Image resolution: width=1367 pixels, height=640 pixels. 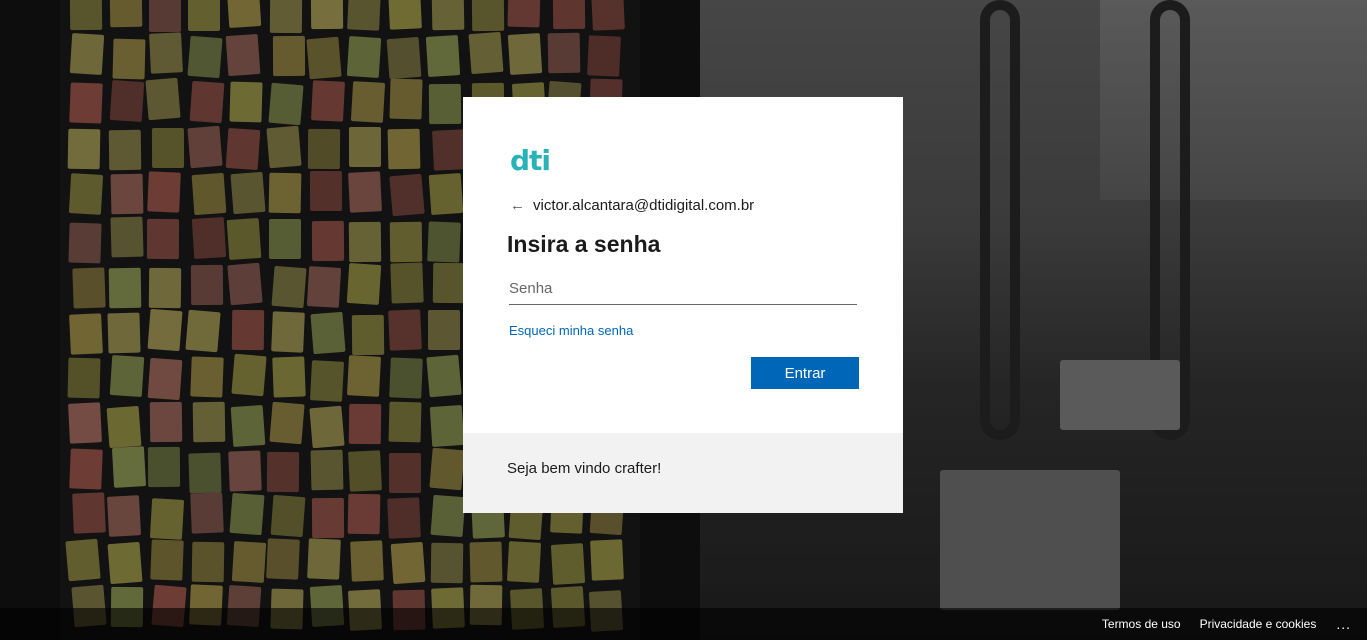 I want to click on identity-banner: ← victor.alcantara@dtidigital.com.br, so click(x=632, y=205).